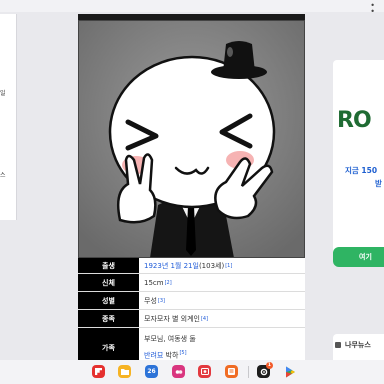 The width and height of the screenshot is (384, 384). I want to click on calendar-icon: 26, so click(151, 371).